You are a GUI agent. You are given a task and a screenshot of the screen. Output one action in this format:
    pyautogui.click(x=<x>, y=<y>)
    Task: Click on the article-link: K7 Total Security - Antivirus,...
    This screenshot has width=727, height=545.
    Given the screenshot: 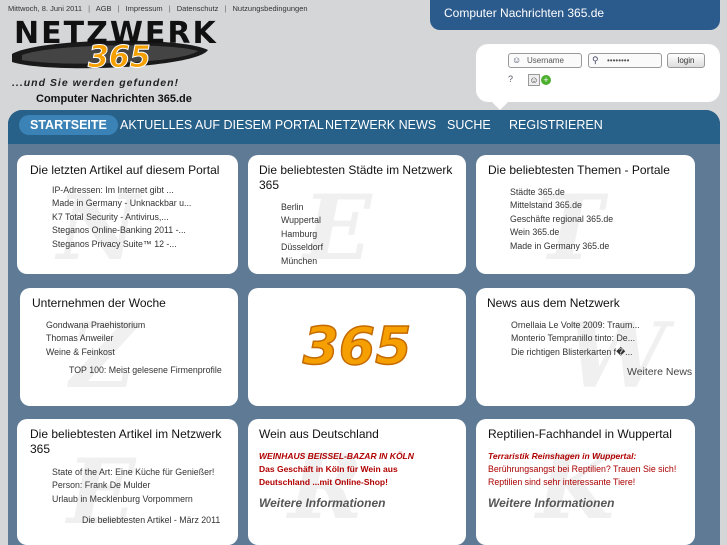 What is the action you would take?
    pyautogui.click(x=137, y=217)
    